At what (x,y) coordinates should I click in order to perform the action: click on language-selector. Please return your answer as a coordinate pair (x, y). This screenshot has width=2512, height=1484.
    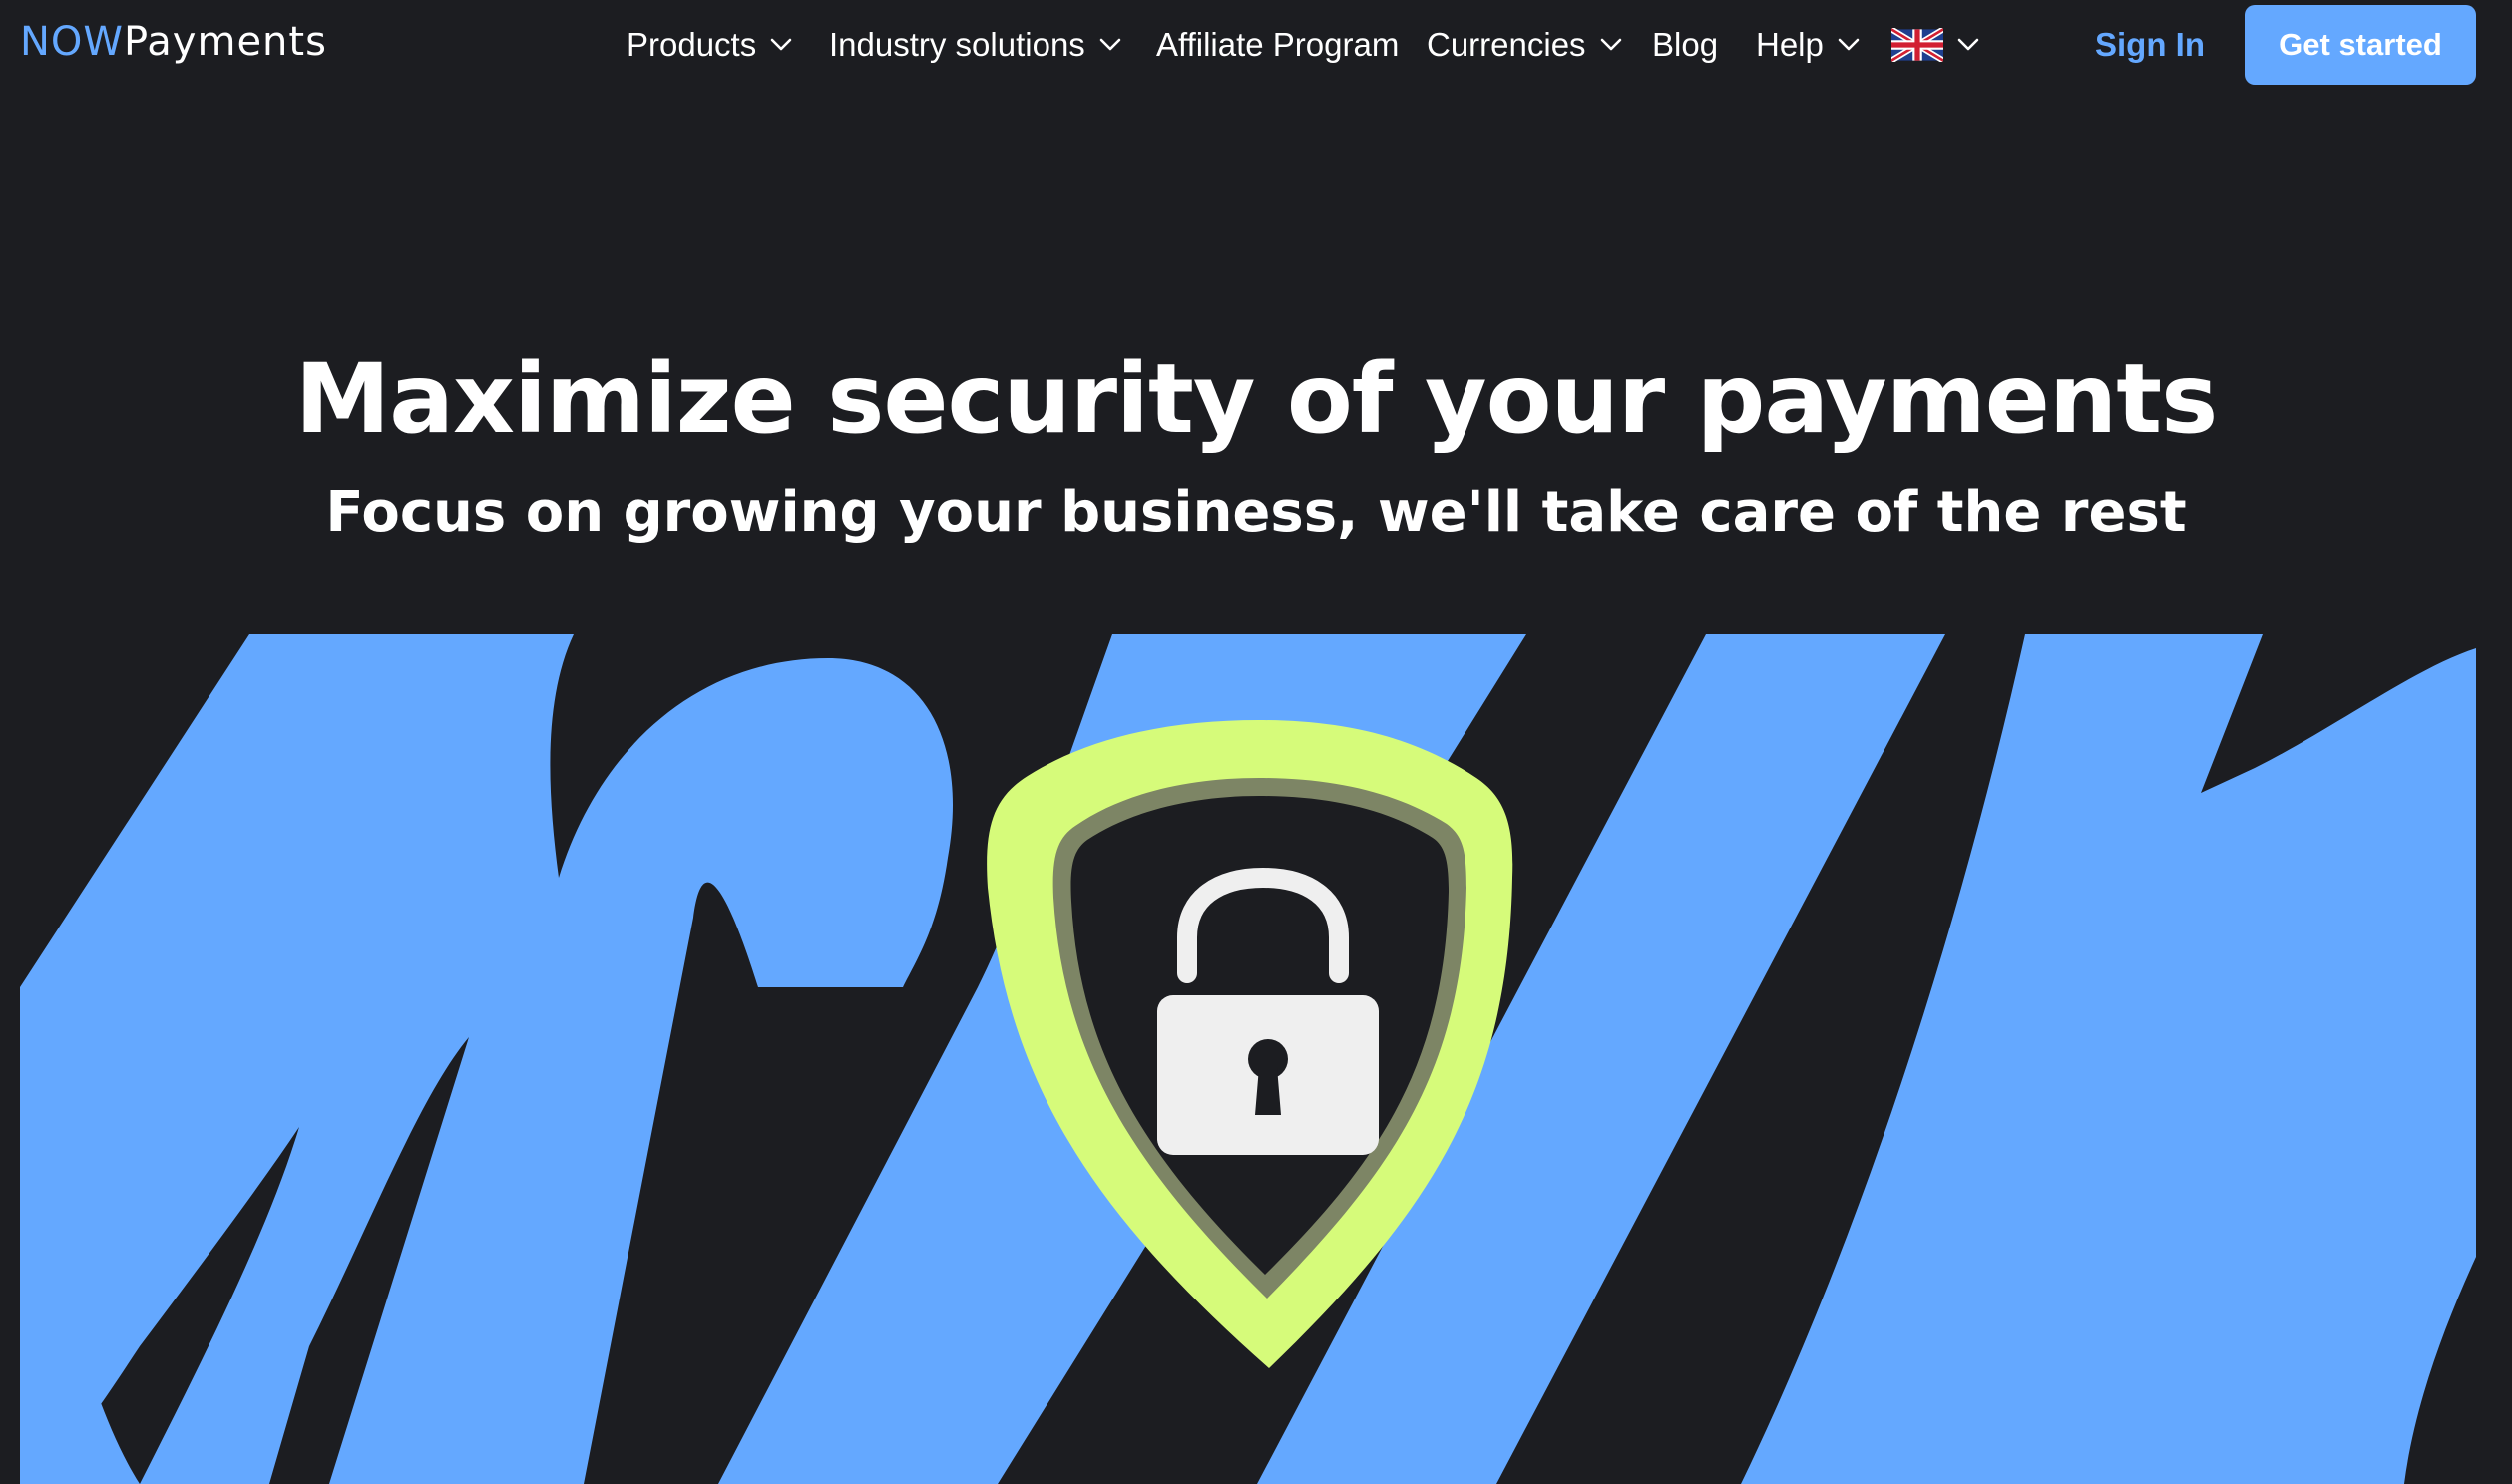
    Looking at the image, I should click on (1935, 45).